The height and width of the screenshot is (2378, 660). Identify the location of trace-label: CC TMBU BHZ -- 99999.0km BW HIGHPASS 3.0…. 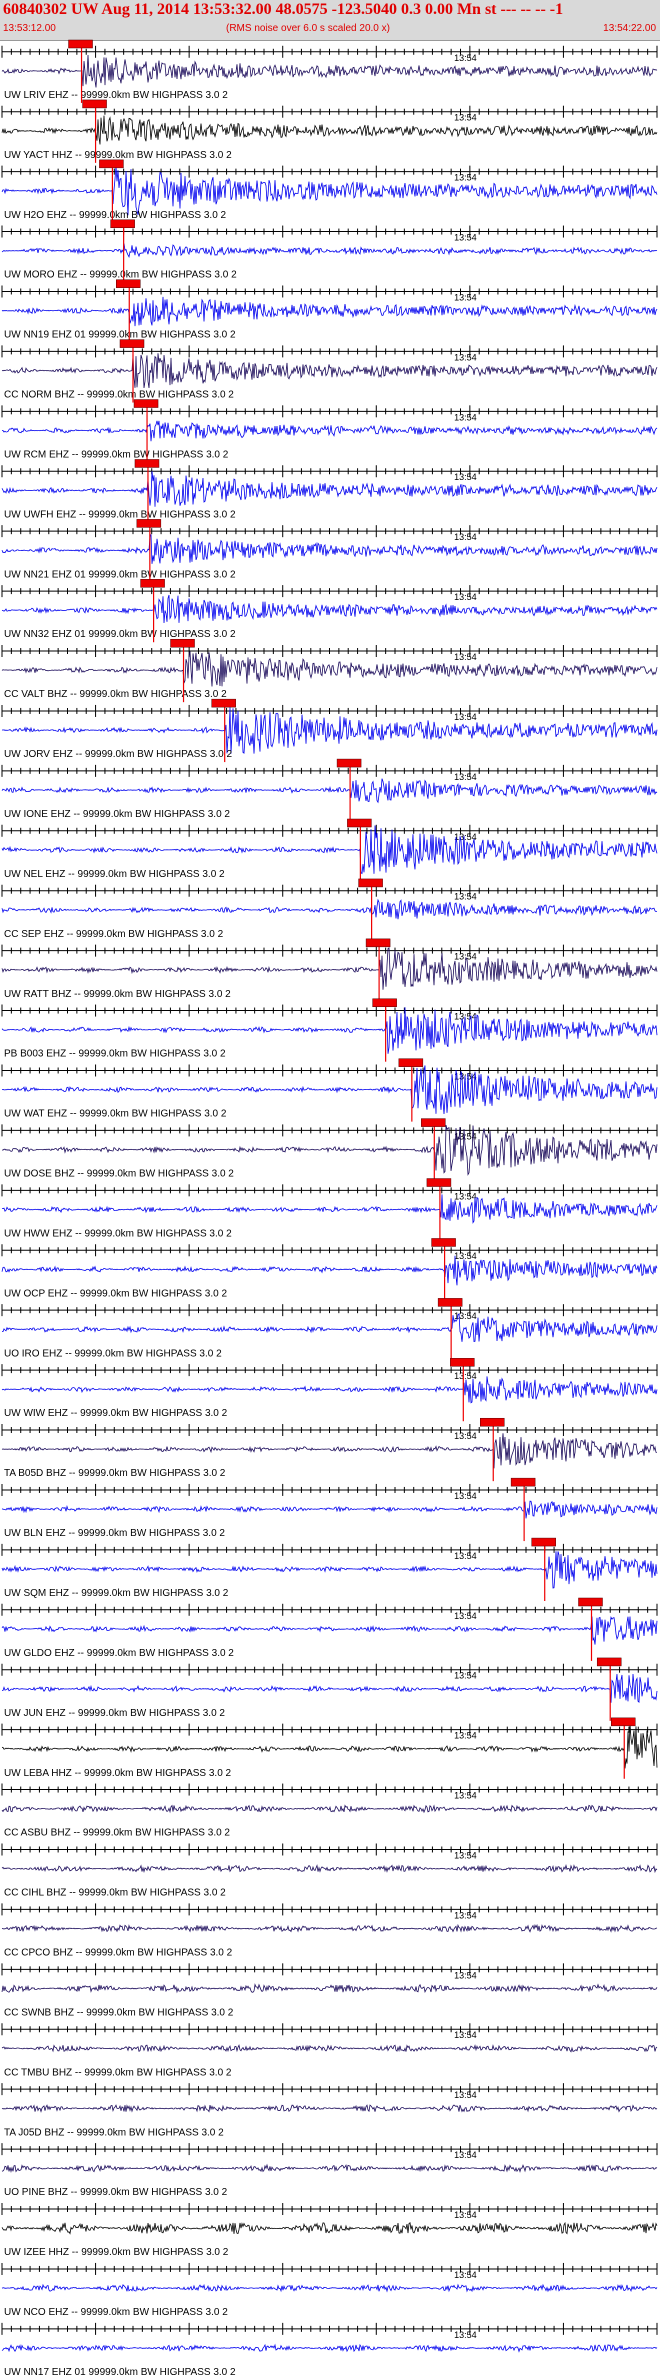
(118, 2072).